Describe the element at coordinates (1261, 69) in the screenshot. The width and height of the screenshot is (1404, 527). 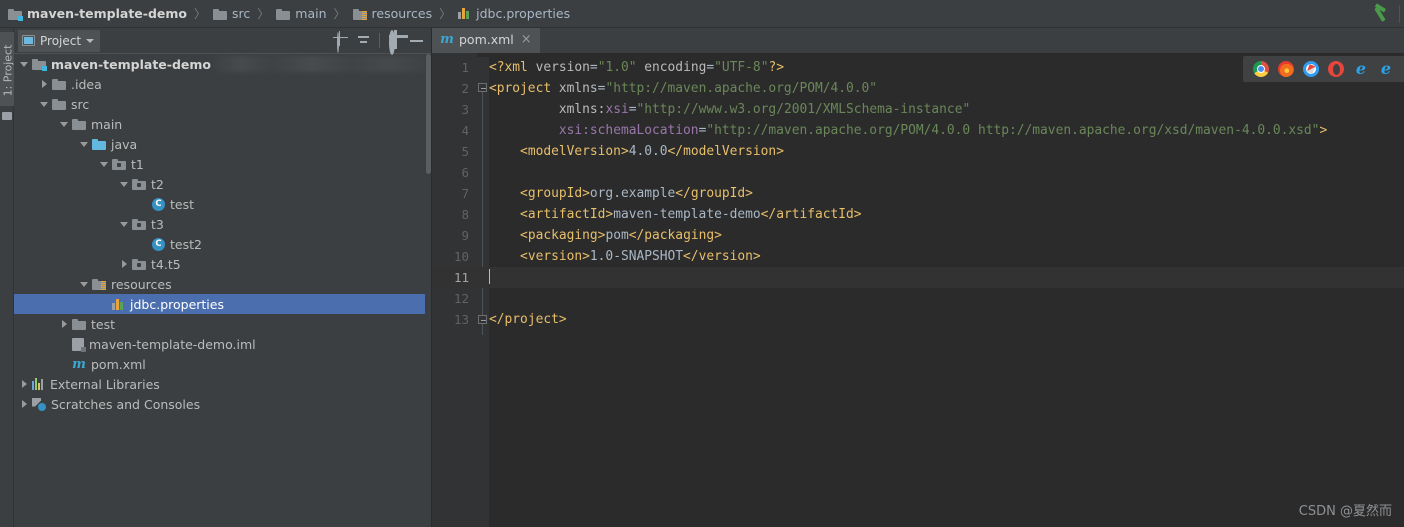
I see `chrome-icon` at that location.